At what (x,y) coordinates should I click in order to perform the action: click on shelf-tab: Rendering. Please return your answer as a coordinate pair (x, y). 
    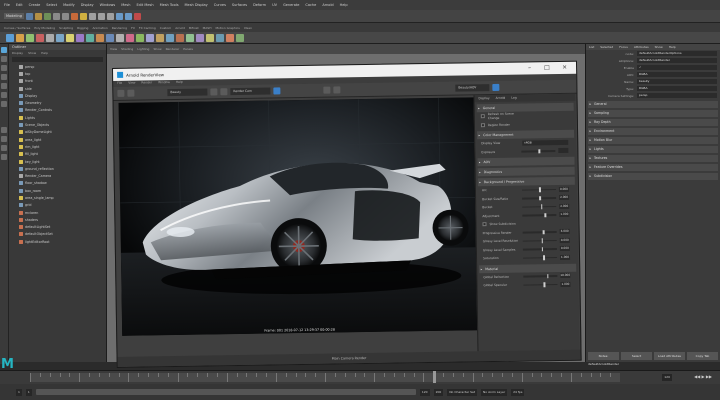
    Looking at the image, I should click on (119, 28).